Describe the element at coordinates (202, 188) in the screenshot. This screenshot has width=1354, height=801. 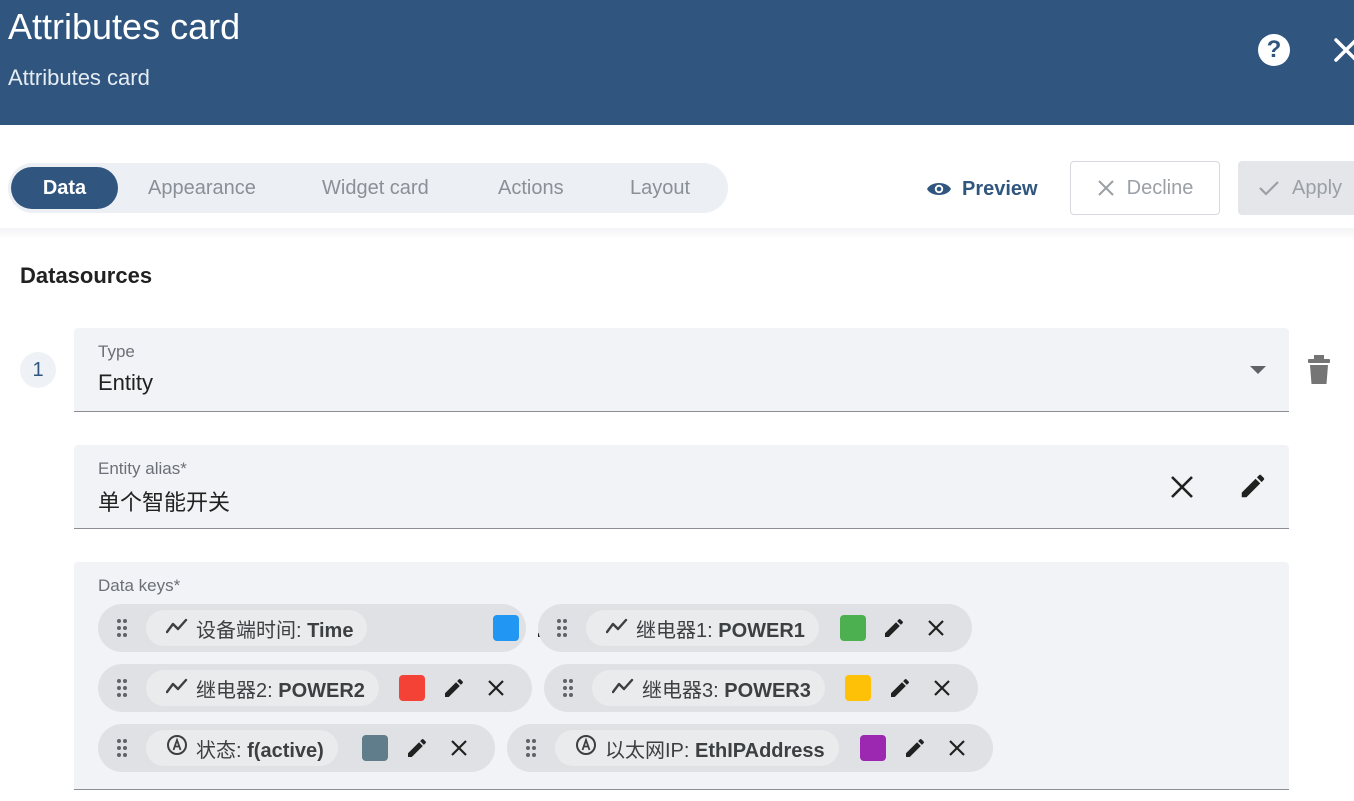
I see `tab-appearance: Appearance` at that location.